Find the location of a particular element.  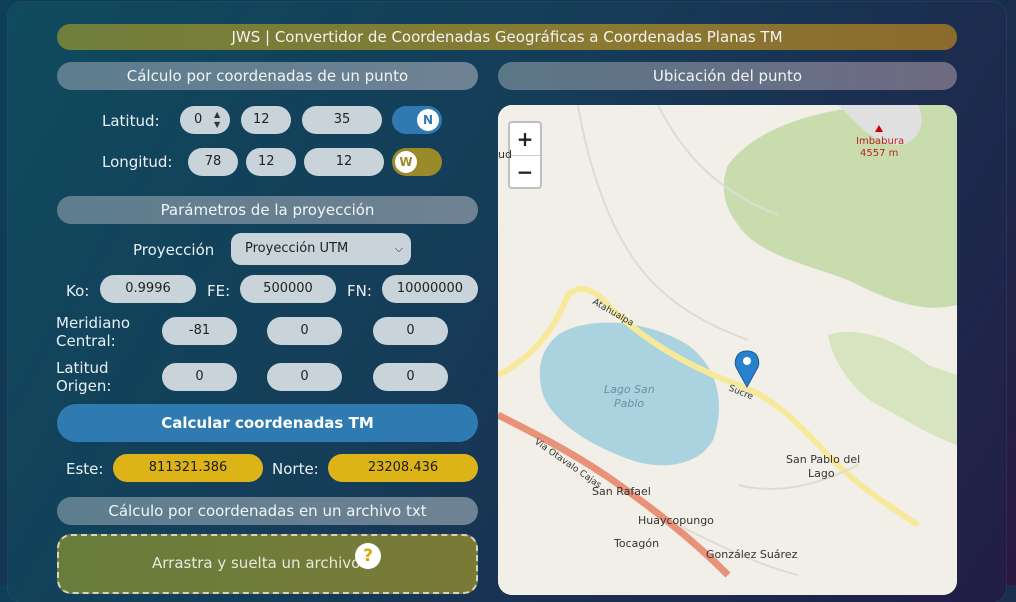

longitude-hemisphere-toggle: W is located at coordinates (417, 162).